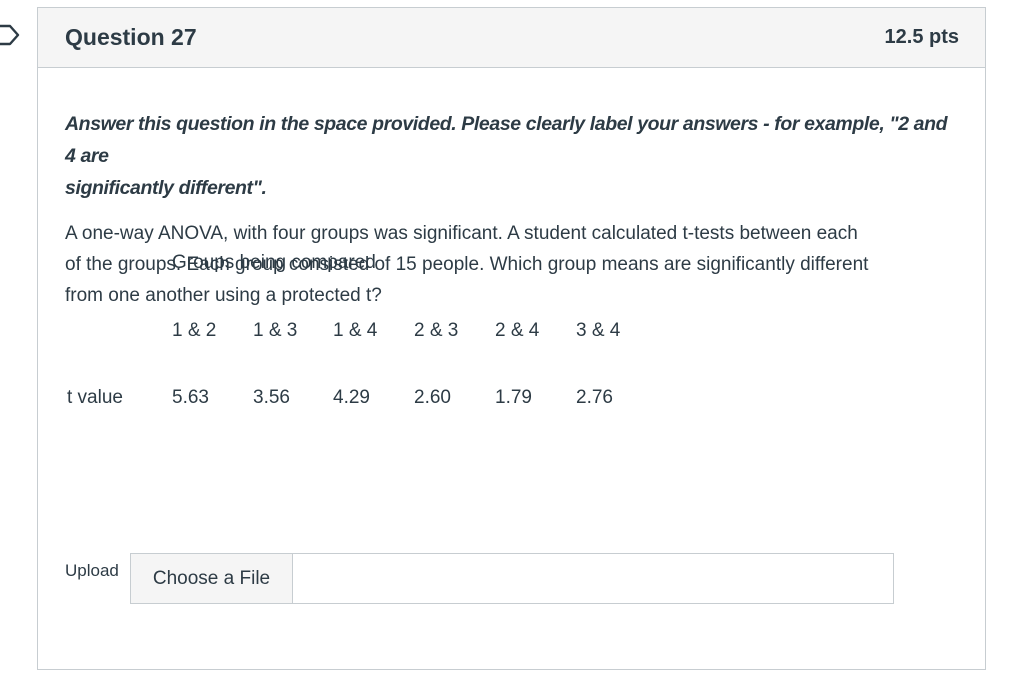  Describe the element at coordinates (511, 38) in the screenshot. I see `question-header: Question 27 12.5 pts` at that location.